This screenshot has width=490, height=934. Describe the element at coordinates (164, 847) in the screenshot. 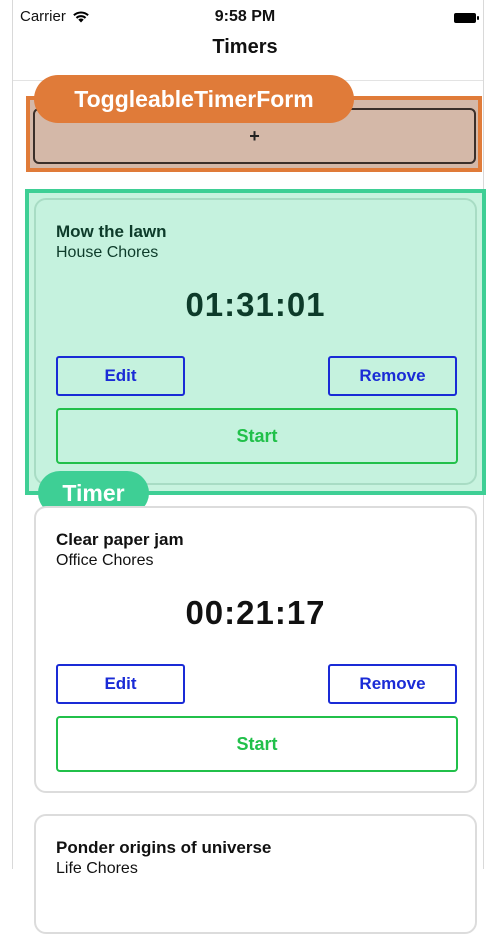

I see `timer-title: Ponder origins of universe` at that location.